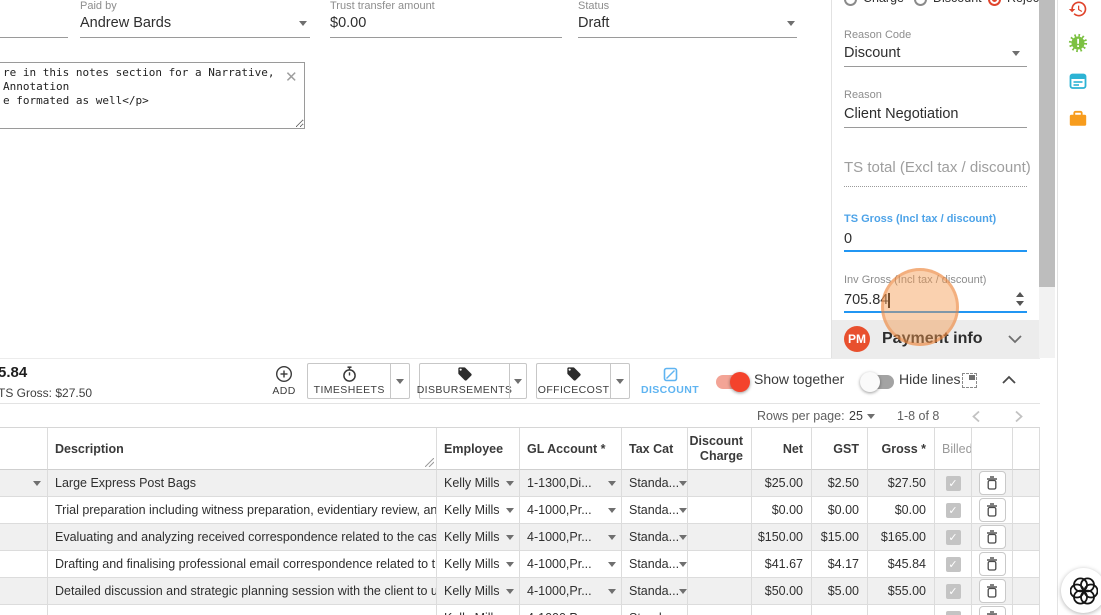 This screenshot has width=1101, height=615. What do you see at coordinates (901, 591) in the screenshot?
I see `gross-cell: $55.00` at bounding box center [901, 591].